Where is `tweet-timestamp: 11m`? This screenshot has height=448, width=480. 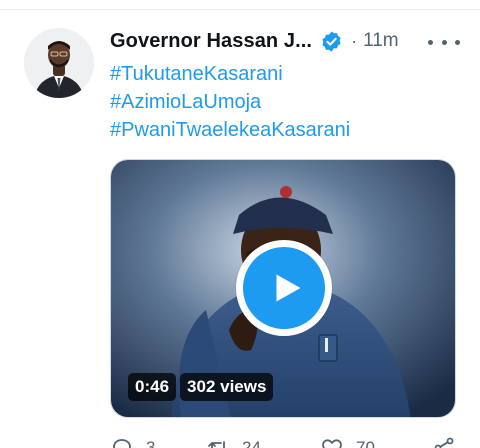 tweet-timestamp: 11m is located at coordinates (381, 41).